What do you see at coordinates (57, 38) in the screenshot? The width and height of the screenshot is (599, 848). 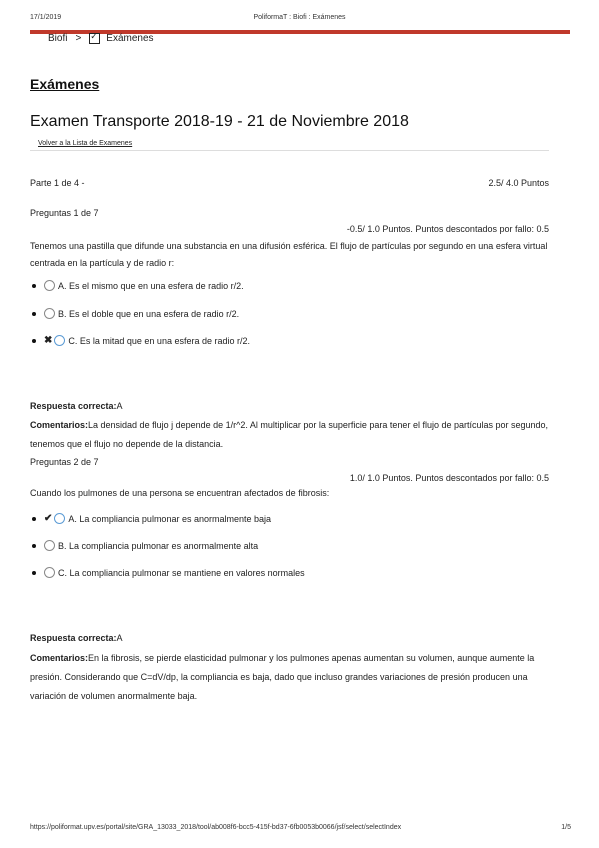 I see `breadcrumb-root-link: Biofi` at bounding box center [57, 38].